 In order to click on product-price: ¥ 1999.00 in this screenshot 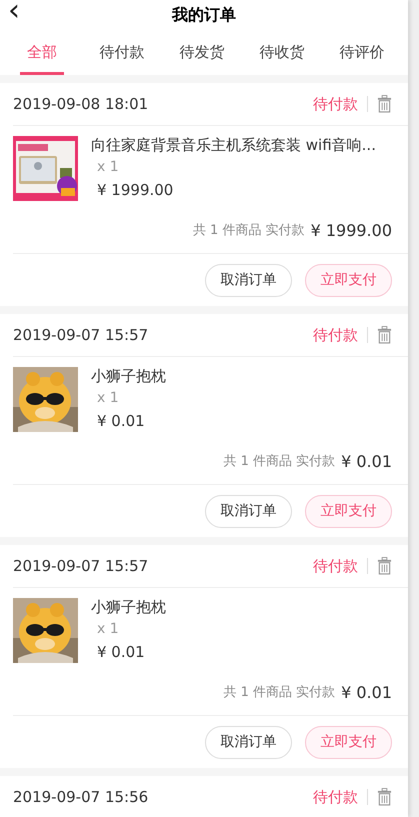, I will do `click(135, 190)`.